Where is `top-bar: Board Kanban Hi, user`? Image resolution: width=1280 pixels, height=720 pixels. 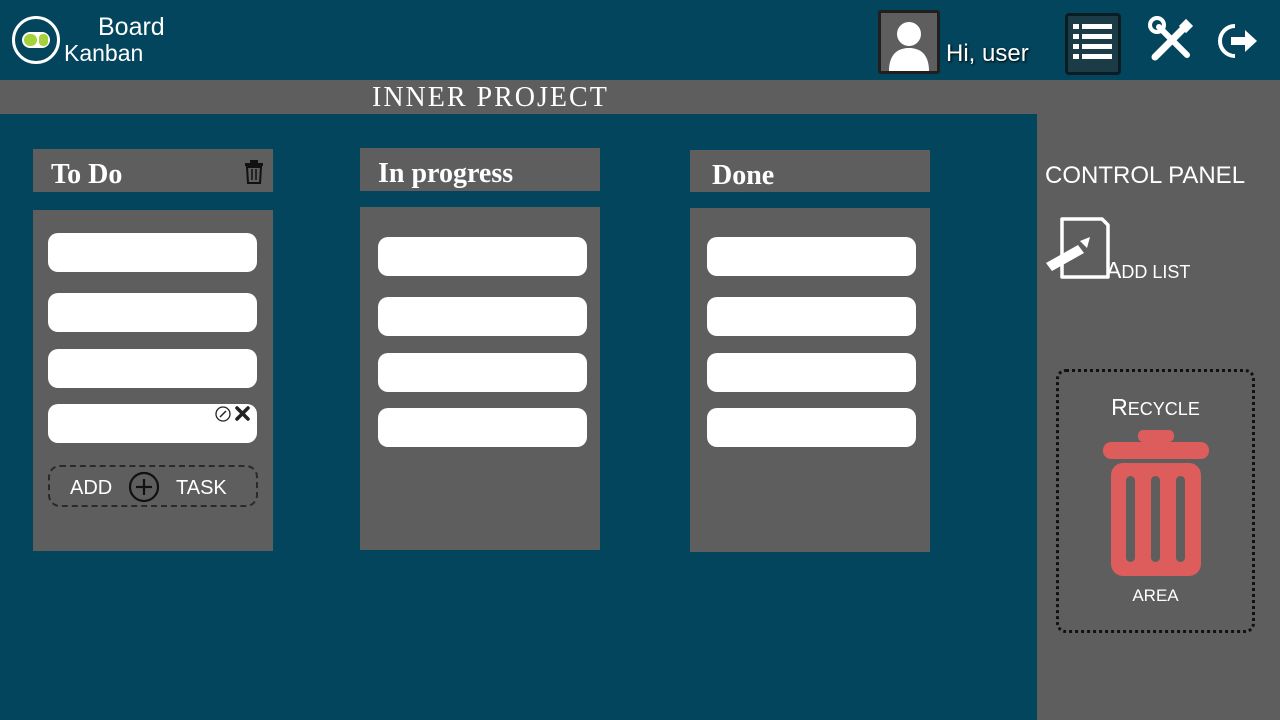
top-bar: Board Kanban Hi, user is located at coordinates (640, 40).